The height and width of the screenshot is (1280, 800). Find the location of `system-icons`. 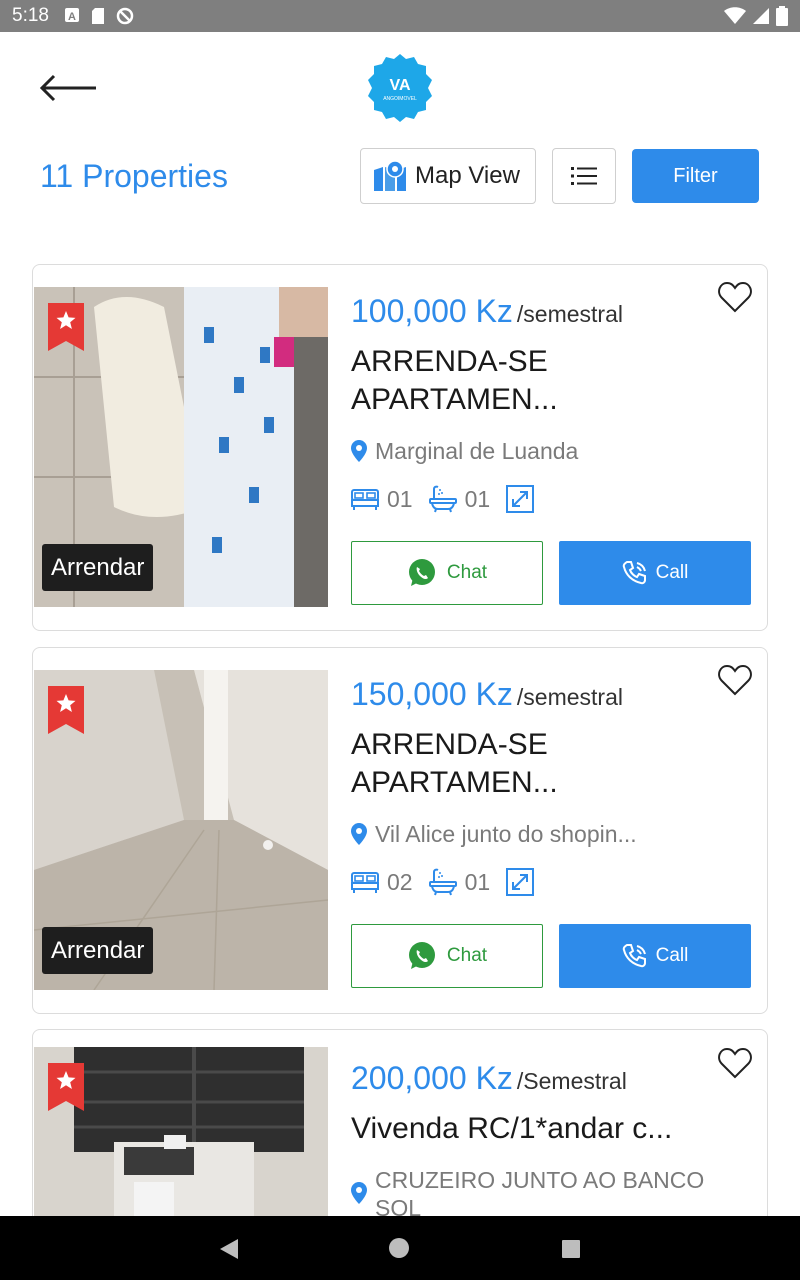

system-icons is located at coordinates (756, 16).